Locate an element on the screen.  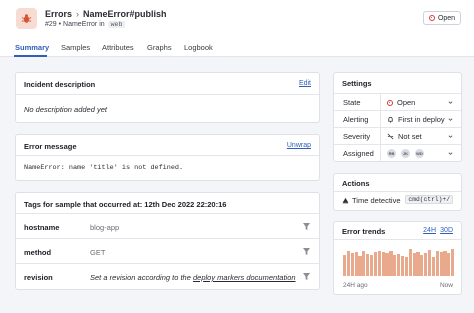
axis-start-label: 24H ago is located at coordinates (355, 285).